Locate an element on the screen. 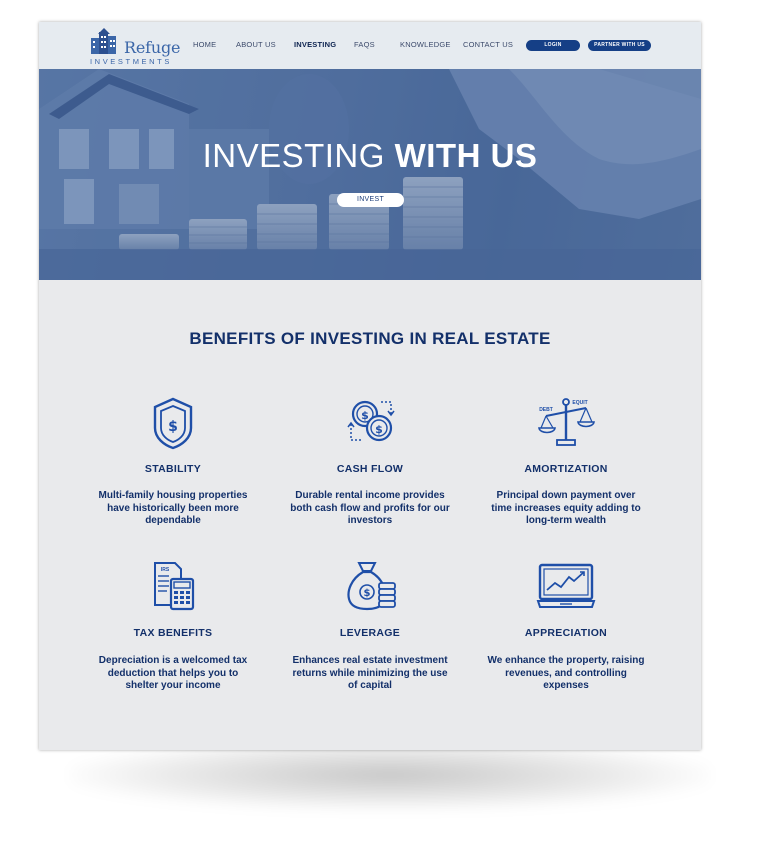 The height and width of the screenshot is (842, 776). nav-contact-us: CONTACT US is located at coordinates (488, 44).